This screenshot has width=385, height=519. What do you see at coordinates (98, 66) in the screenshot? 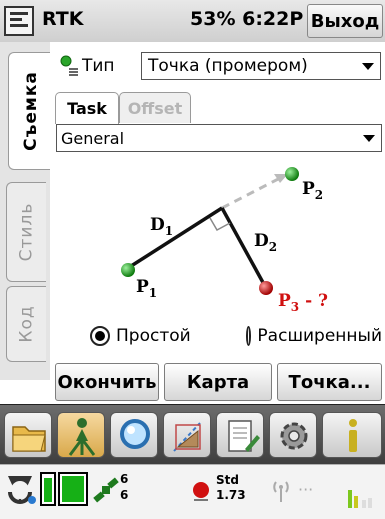
I see `type-label: Тип` at bounding box center [98, 66].